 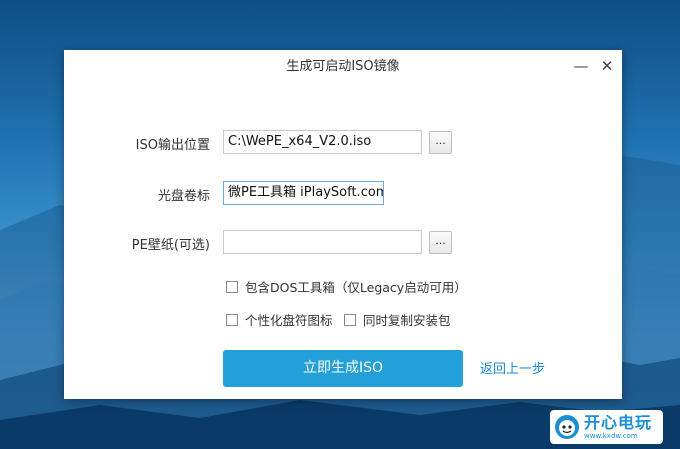 I want to click on include-dos-label: 包含DOS工具箱（仅Legacy启动可用）, so click(x=356, y=287).